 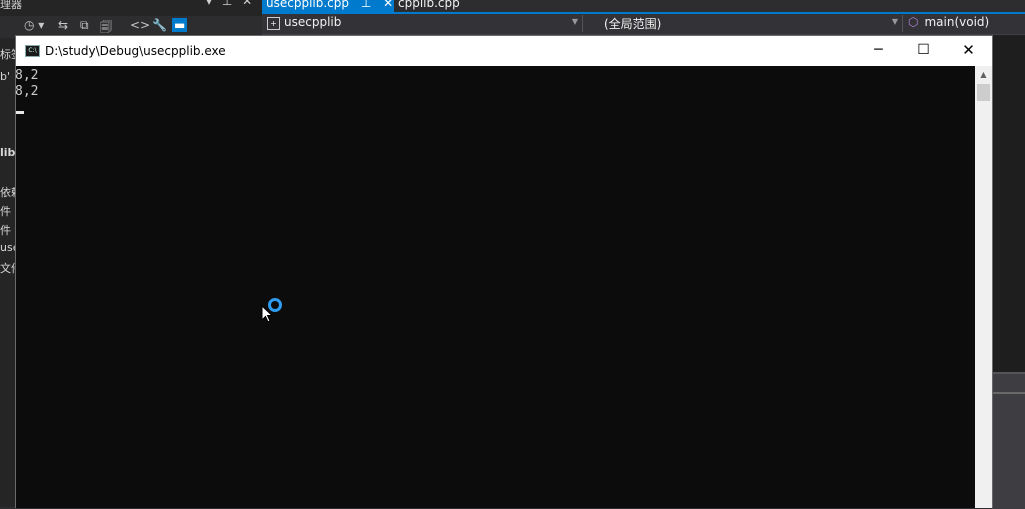 I want to click on tab-usecpplib: usecpplib.cpp ⊥ ✕, so click(x=328, y=6).